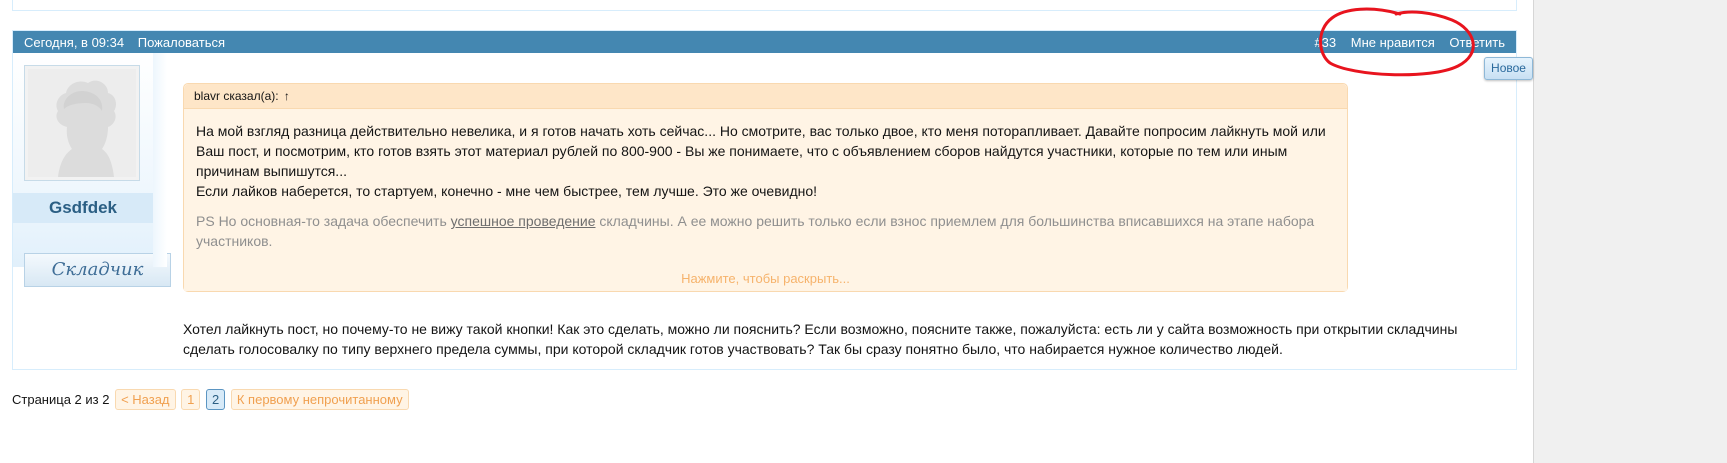  What do you see at coordinates (287, 96) in the screenshot?
I see `up-arrow-icon: ↑` at bounding box center [287, 96].